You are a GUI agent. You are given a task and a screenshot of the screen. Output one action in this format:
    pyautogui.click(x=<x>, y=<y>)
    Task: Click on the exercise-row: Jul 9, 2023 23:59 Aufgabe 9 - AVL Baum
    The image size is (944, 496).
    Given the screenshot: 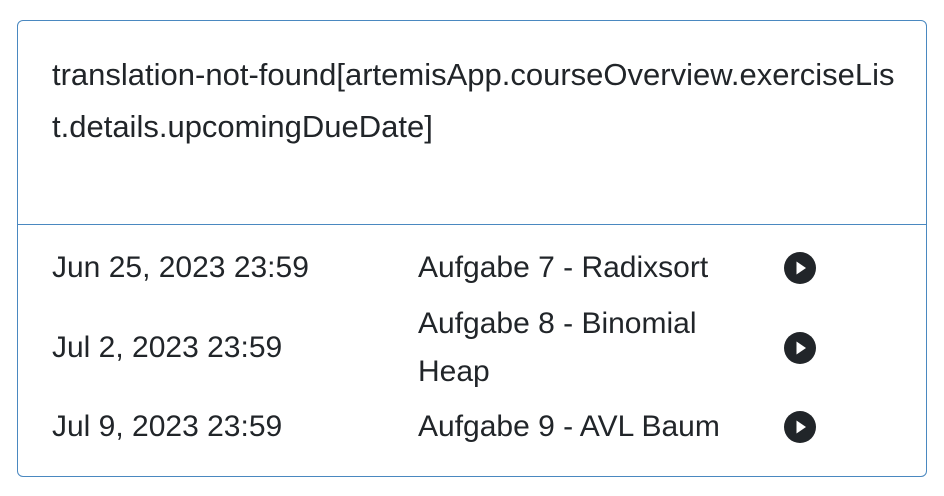 What is the action you would take?
    pyautogui.click(x=472, y=427)
    